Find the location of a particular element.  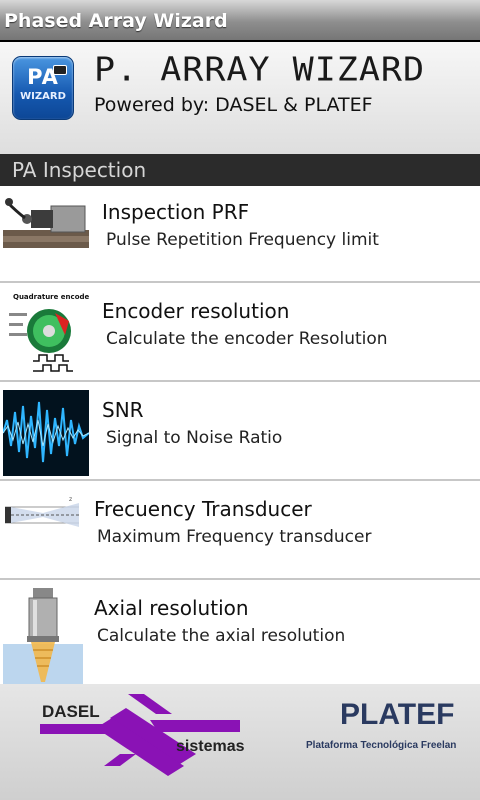

item-title: Axial resolution is located at coordinates (171, 608).